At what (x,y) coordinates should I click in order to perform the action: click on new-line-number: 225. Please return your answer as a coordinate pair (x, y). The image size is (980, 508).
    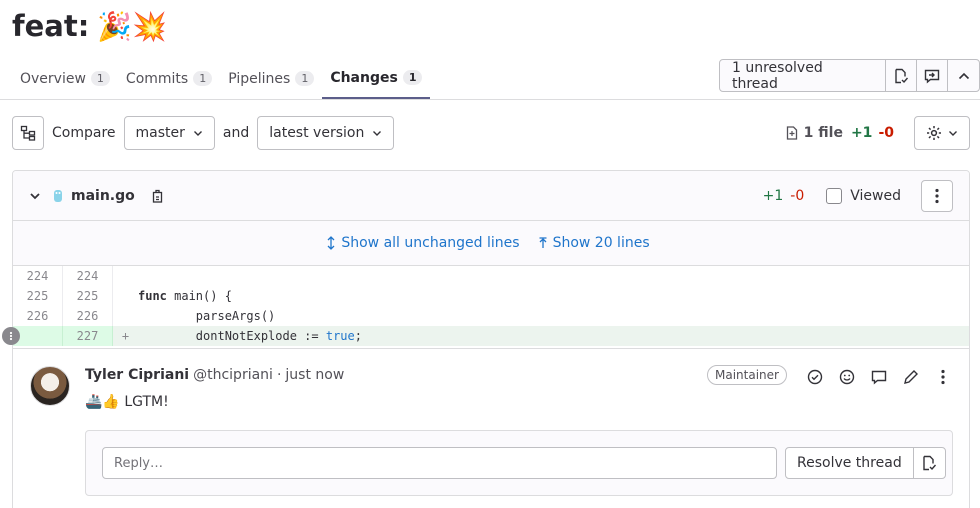
    Looking at the image, I should click on (88, 296).